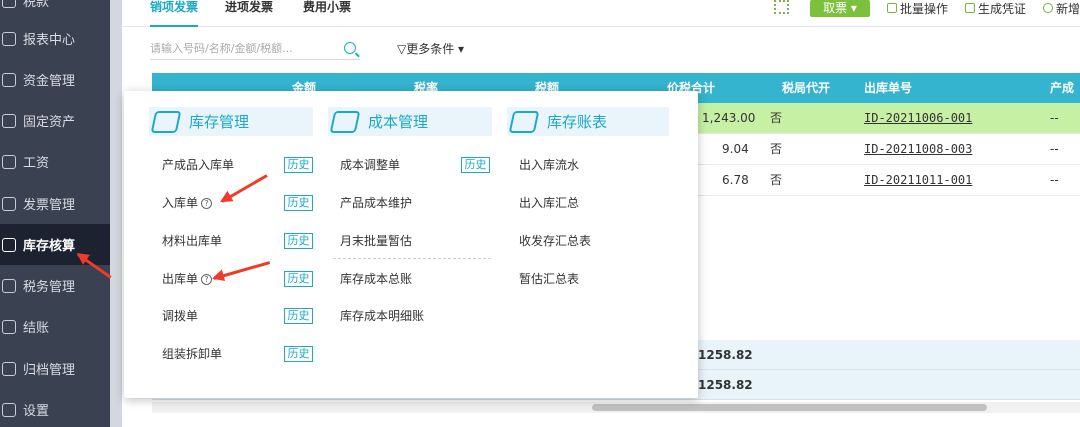 The width and height of the screenshot is (1080, 427). Describe the element at coordinates (49, 370) in the screenshot. I see `sidebar-item-label: 归档管理` at that location.